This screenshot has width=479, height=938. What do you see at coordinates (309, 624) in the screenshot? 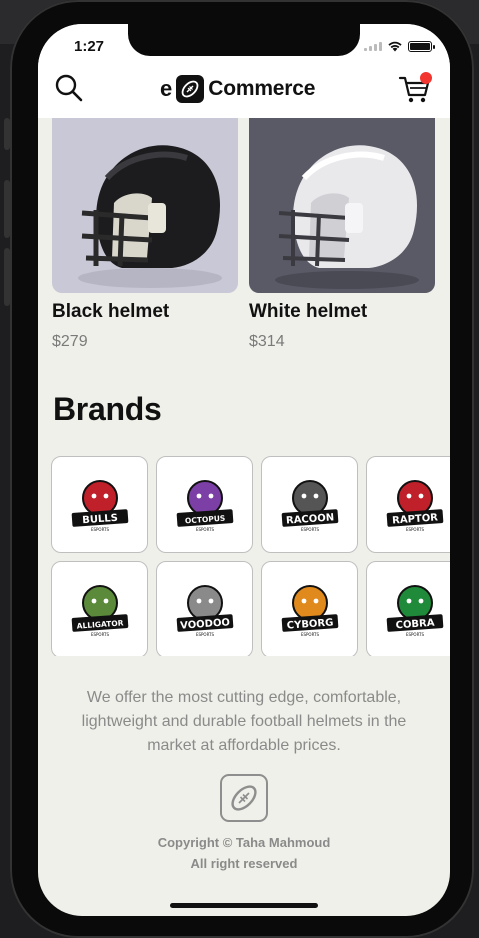
I see `brand-name: CYBORG` at bounding box center [309, 624].